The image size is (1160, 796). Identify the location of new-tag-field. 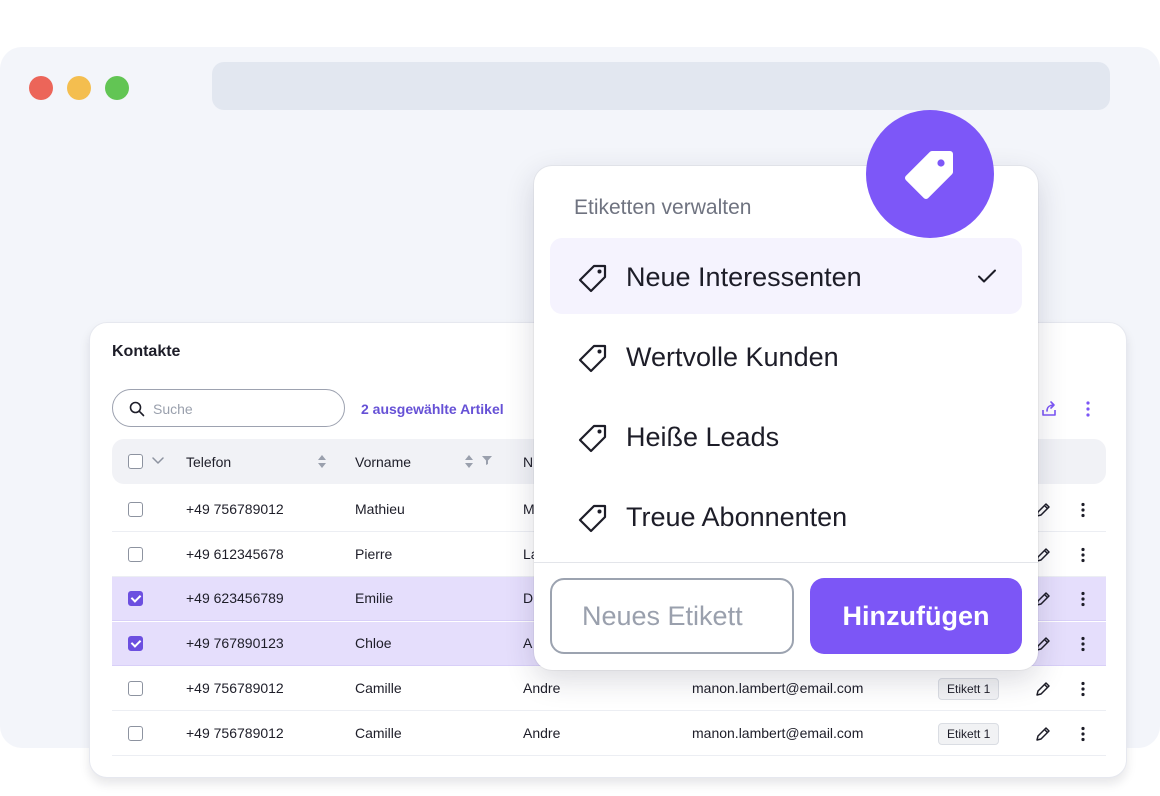
(672, 616).